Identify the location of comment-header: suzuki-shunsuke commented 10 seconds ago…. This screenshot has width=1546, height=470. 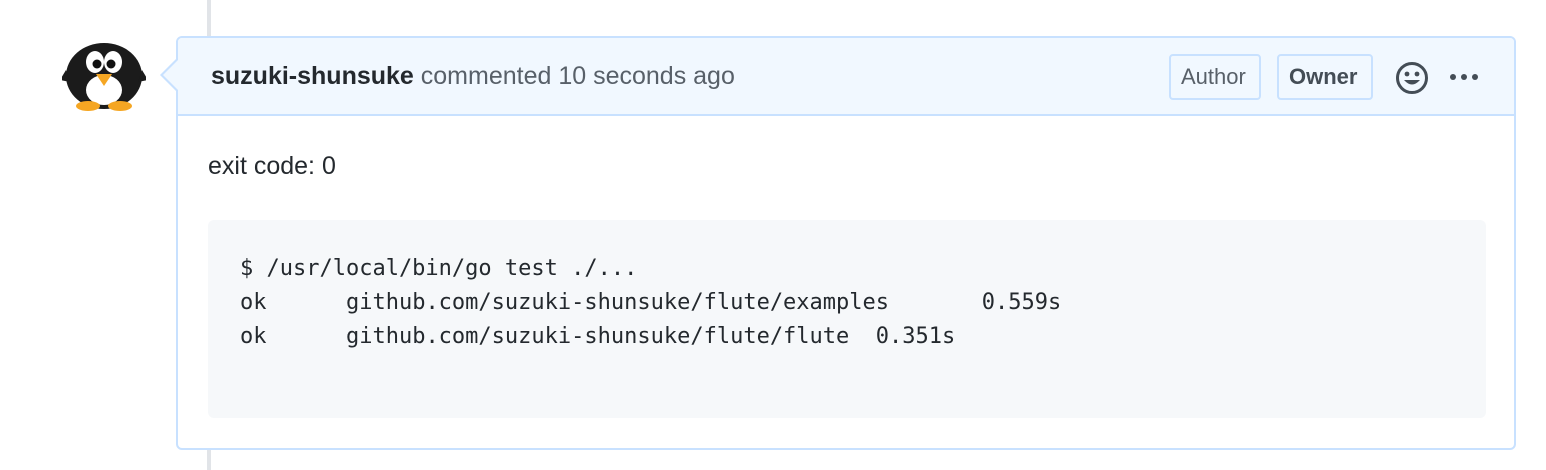
(846, 77).